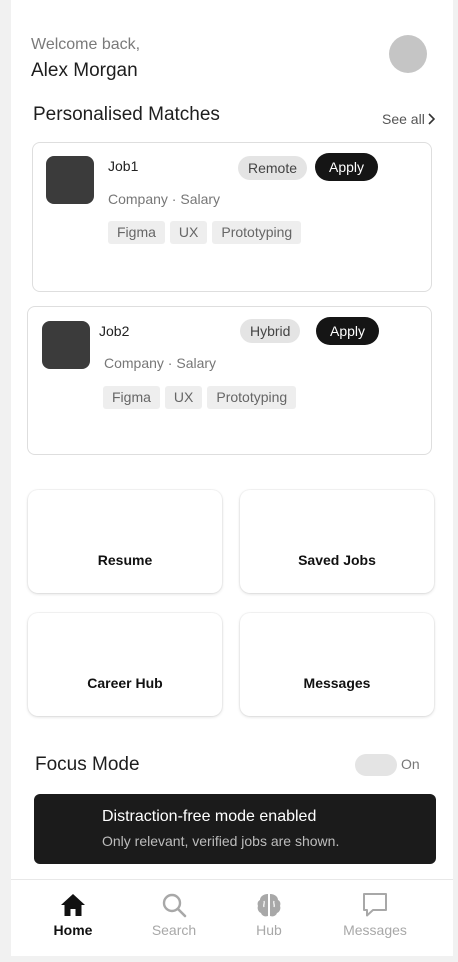  I want to click on chat-icon, so click(375, 905).